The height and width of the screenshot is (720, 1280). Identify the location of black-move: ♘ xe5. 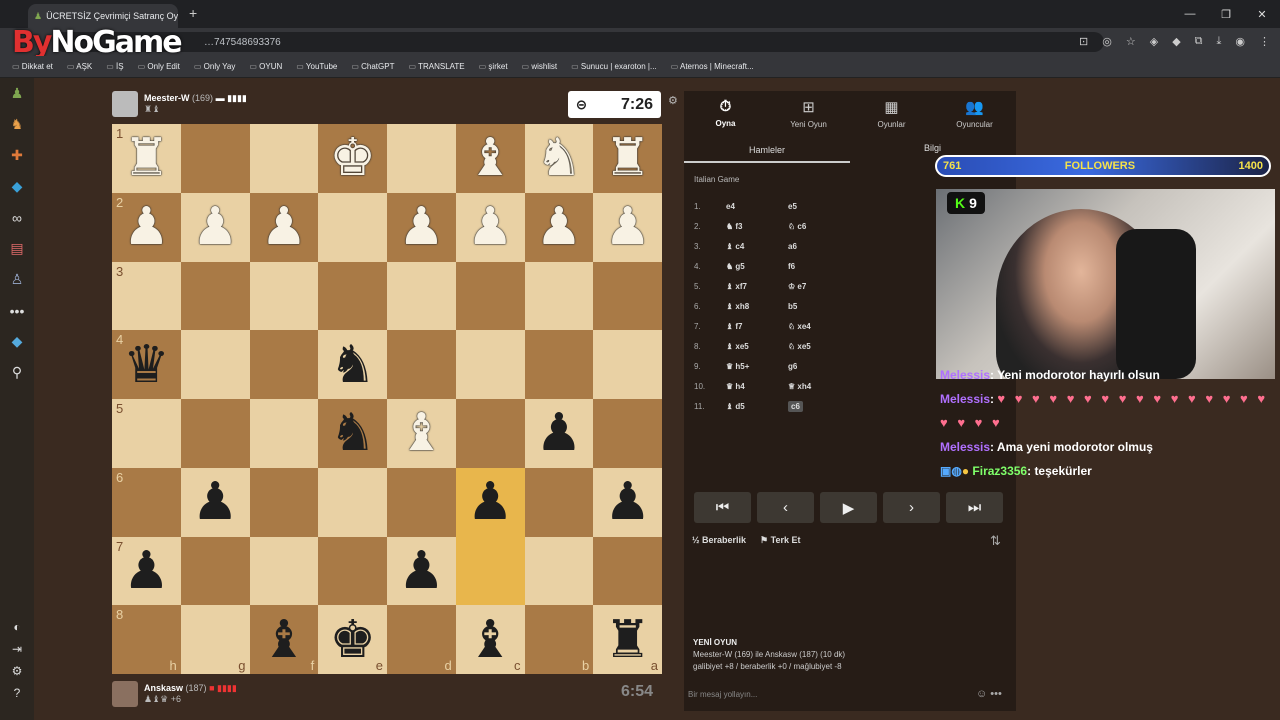
(799, 346).